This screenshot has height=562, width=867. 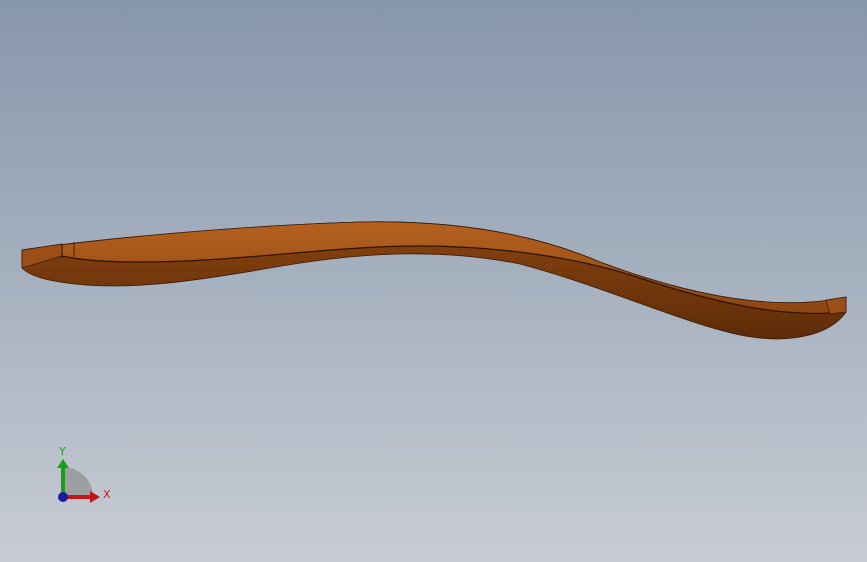 What do you see at coordinates (95, 497) in the screenshot?
I see `x-axis-arrowhead-icon` at bounding box center [95, 497].